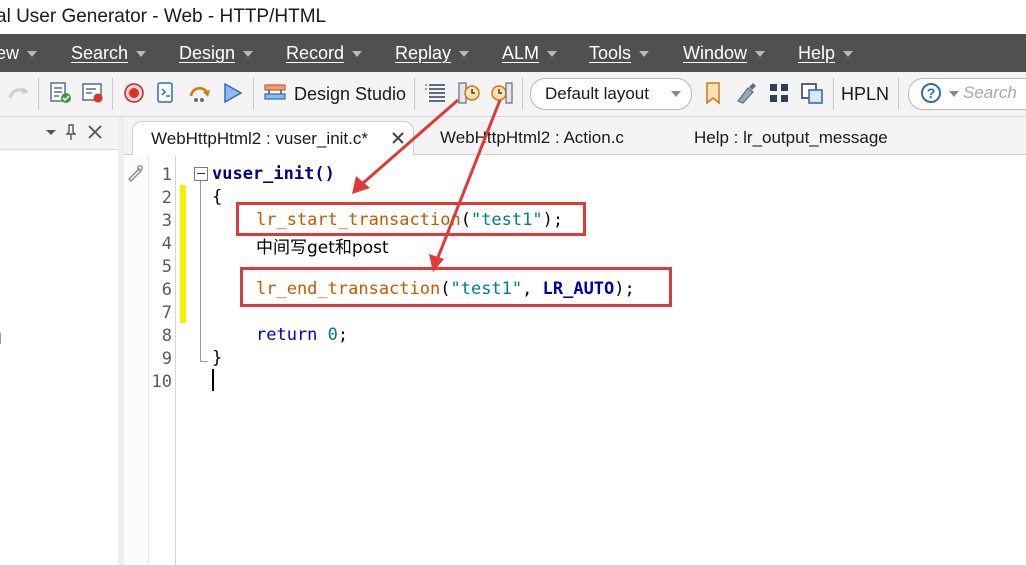 This screenshot has width=1026, height=565. I want to click on design-studio-icon, so click(275, 93).